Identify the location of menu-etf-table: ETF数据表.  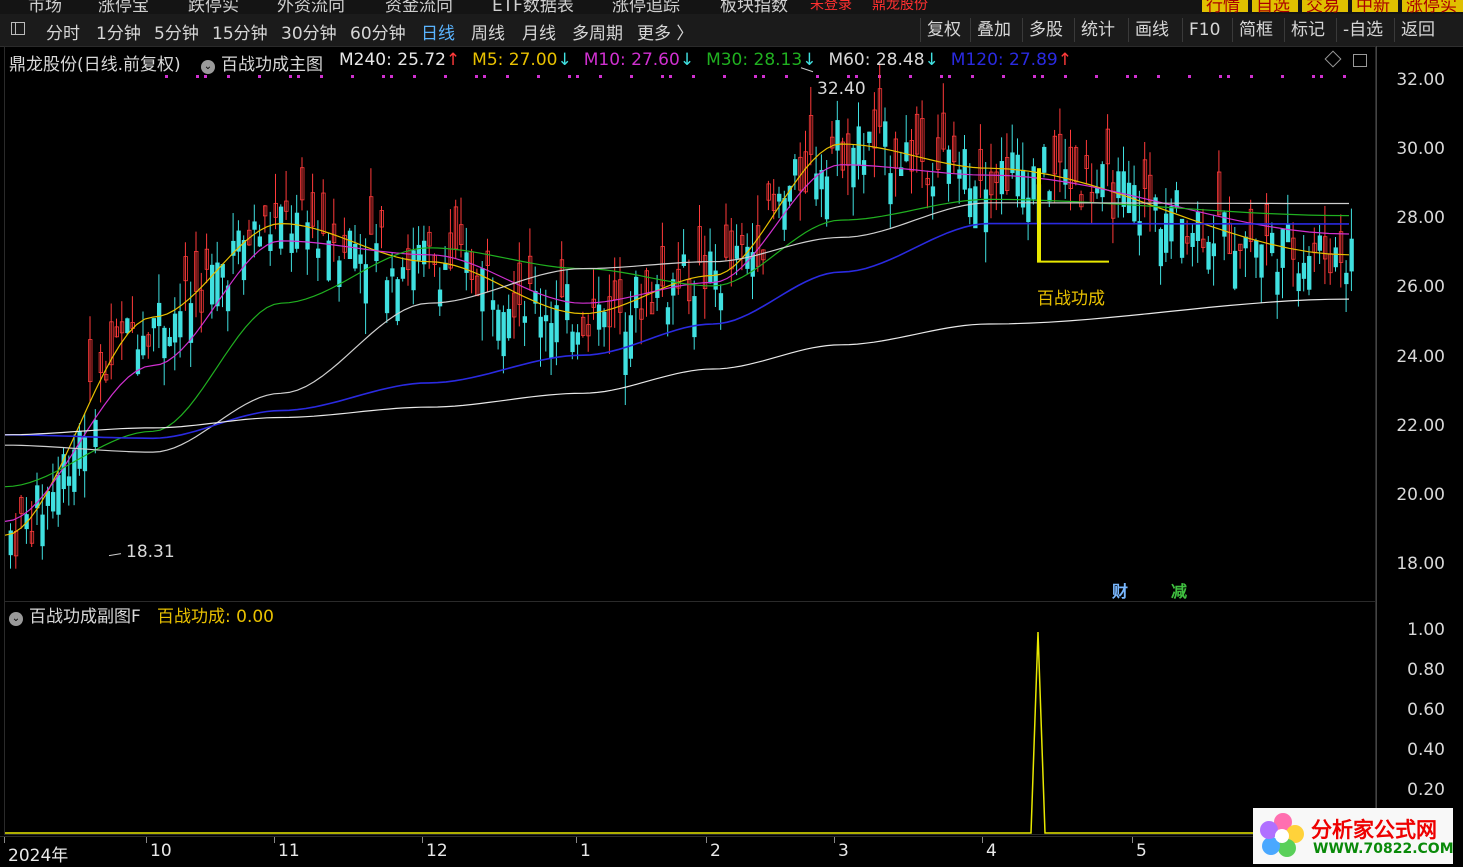
(533, 7).